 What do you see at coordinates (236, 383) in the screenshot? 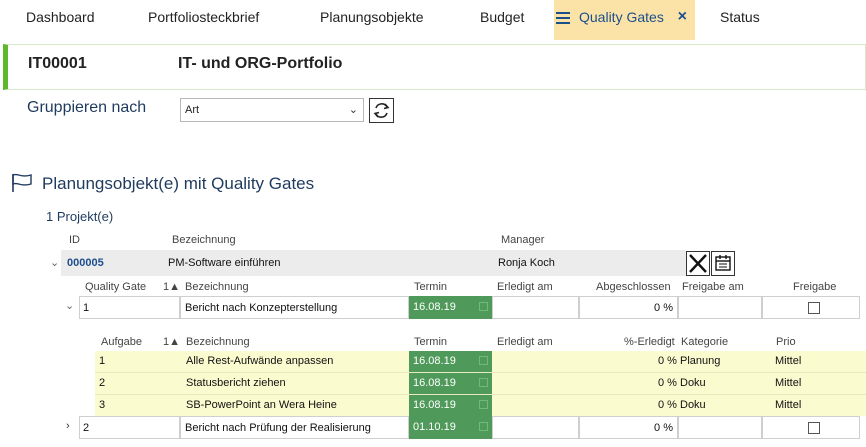
I see `task-name: Statusbericht ziehen` at bounding box center [236, 383].